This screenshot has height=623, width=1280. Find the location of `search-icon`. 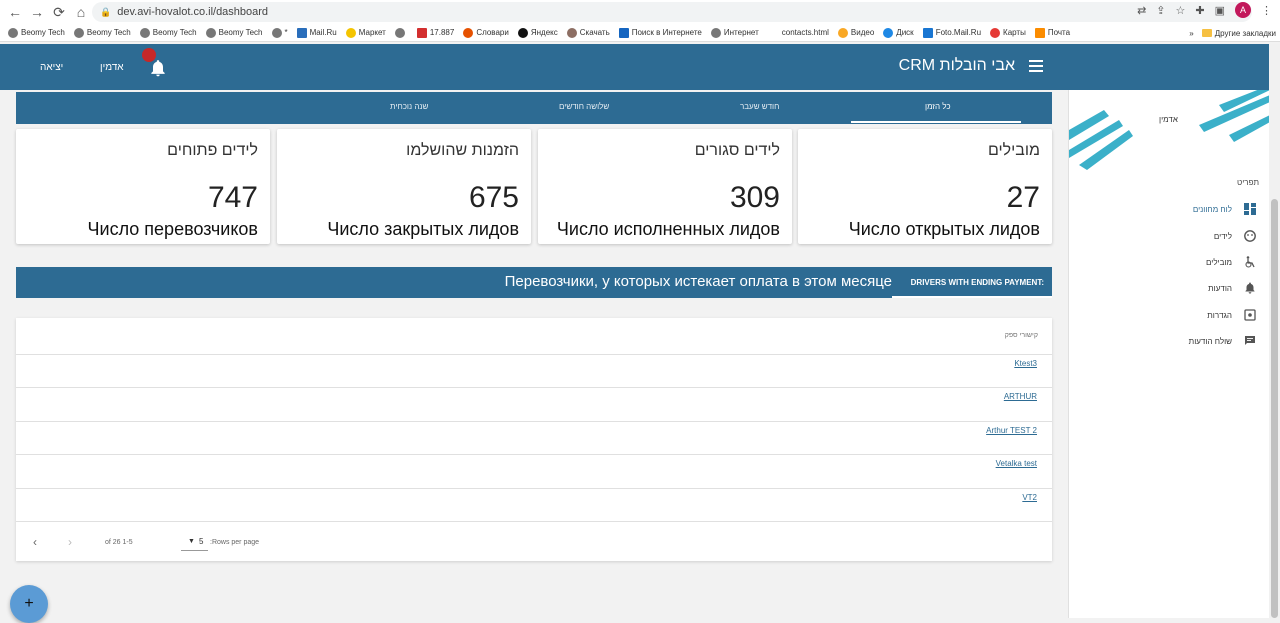

search-icon is located at coordinates (623, 32).